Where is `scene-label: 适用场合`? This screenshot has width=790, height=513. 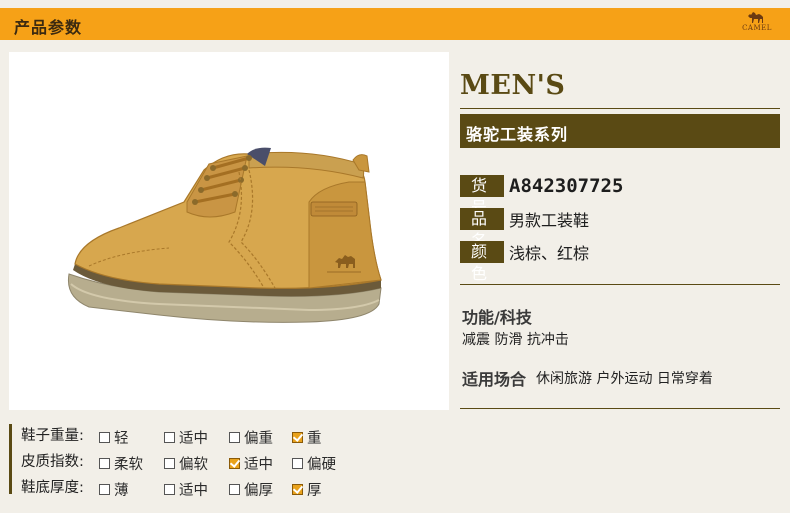 scene-label: 适用场合 is located at coordinates (494, 379).